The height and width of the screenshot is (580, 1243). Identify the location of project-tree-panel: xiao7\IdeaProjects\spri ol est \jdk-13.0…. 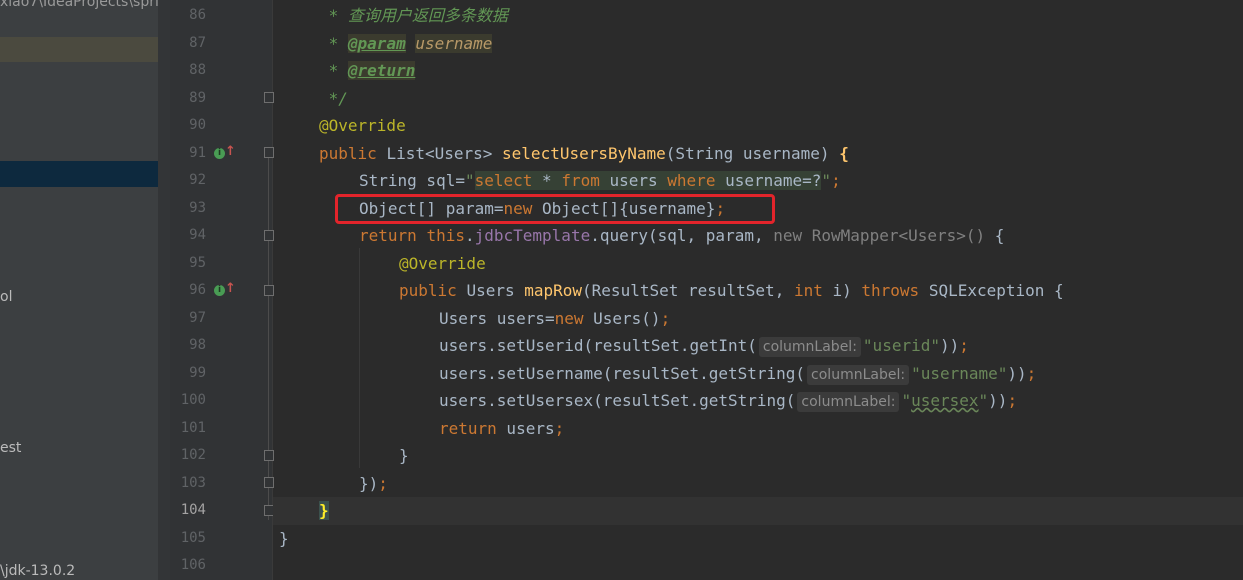
(79, 290).